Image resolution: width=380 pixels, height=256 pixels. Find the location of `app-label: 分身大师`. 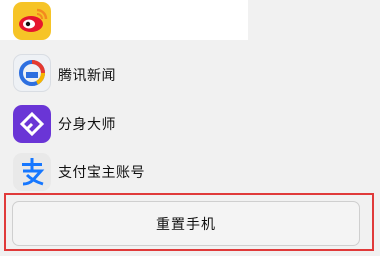

app-label: 分身大师 is located at coordinates (87, 125).